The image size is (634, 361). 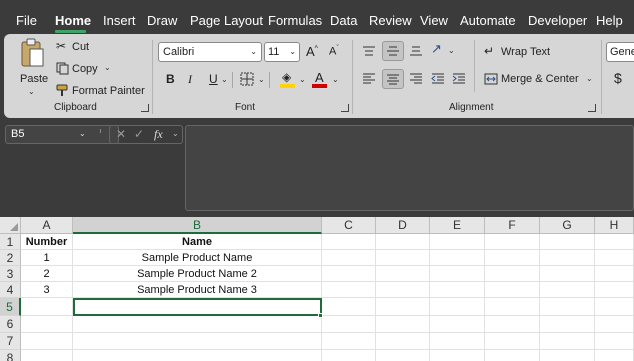 What do you see at coordinates (32, 67) in the screenshot?
I see `paste-button: Paste ⌄` at bounding box center [32, 67].